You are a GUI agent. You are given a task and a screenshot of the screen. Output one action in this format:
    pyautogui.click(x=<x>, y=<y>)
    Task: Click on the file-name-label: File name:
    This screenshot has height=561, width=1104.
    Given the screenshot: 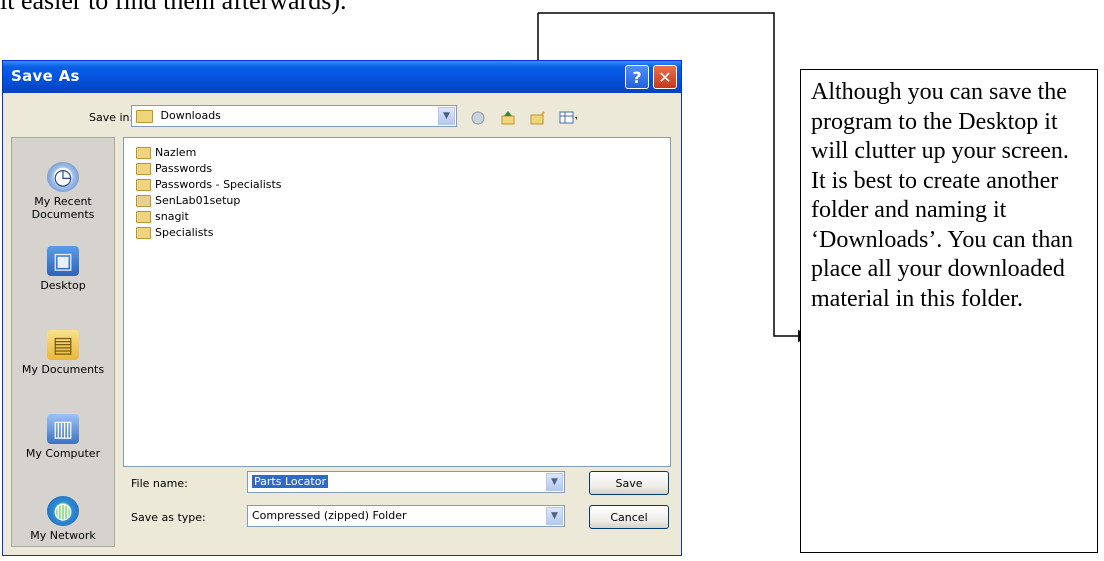 What is the action you would take?
    pyautogui.click(x=159, y=483)
    